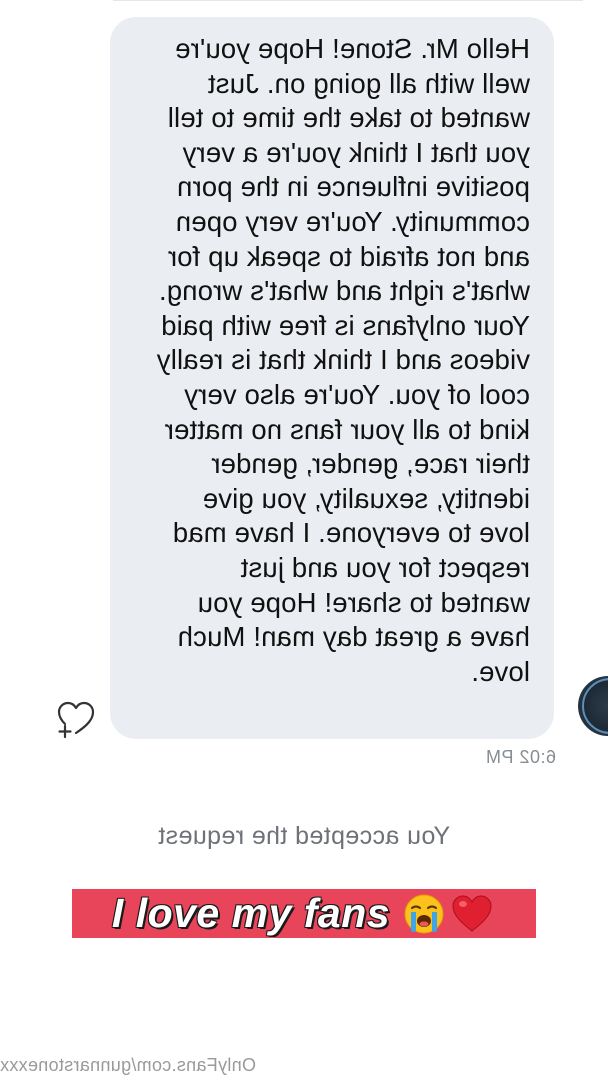 This screenshot has width=608, height=1080. I want to click on red-heart-emoji, so click(472, 913).